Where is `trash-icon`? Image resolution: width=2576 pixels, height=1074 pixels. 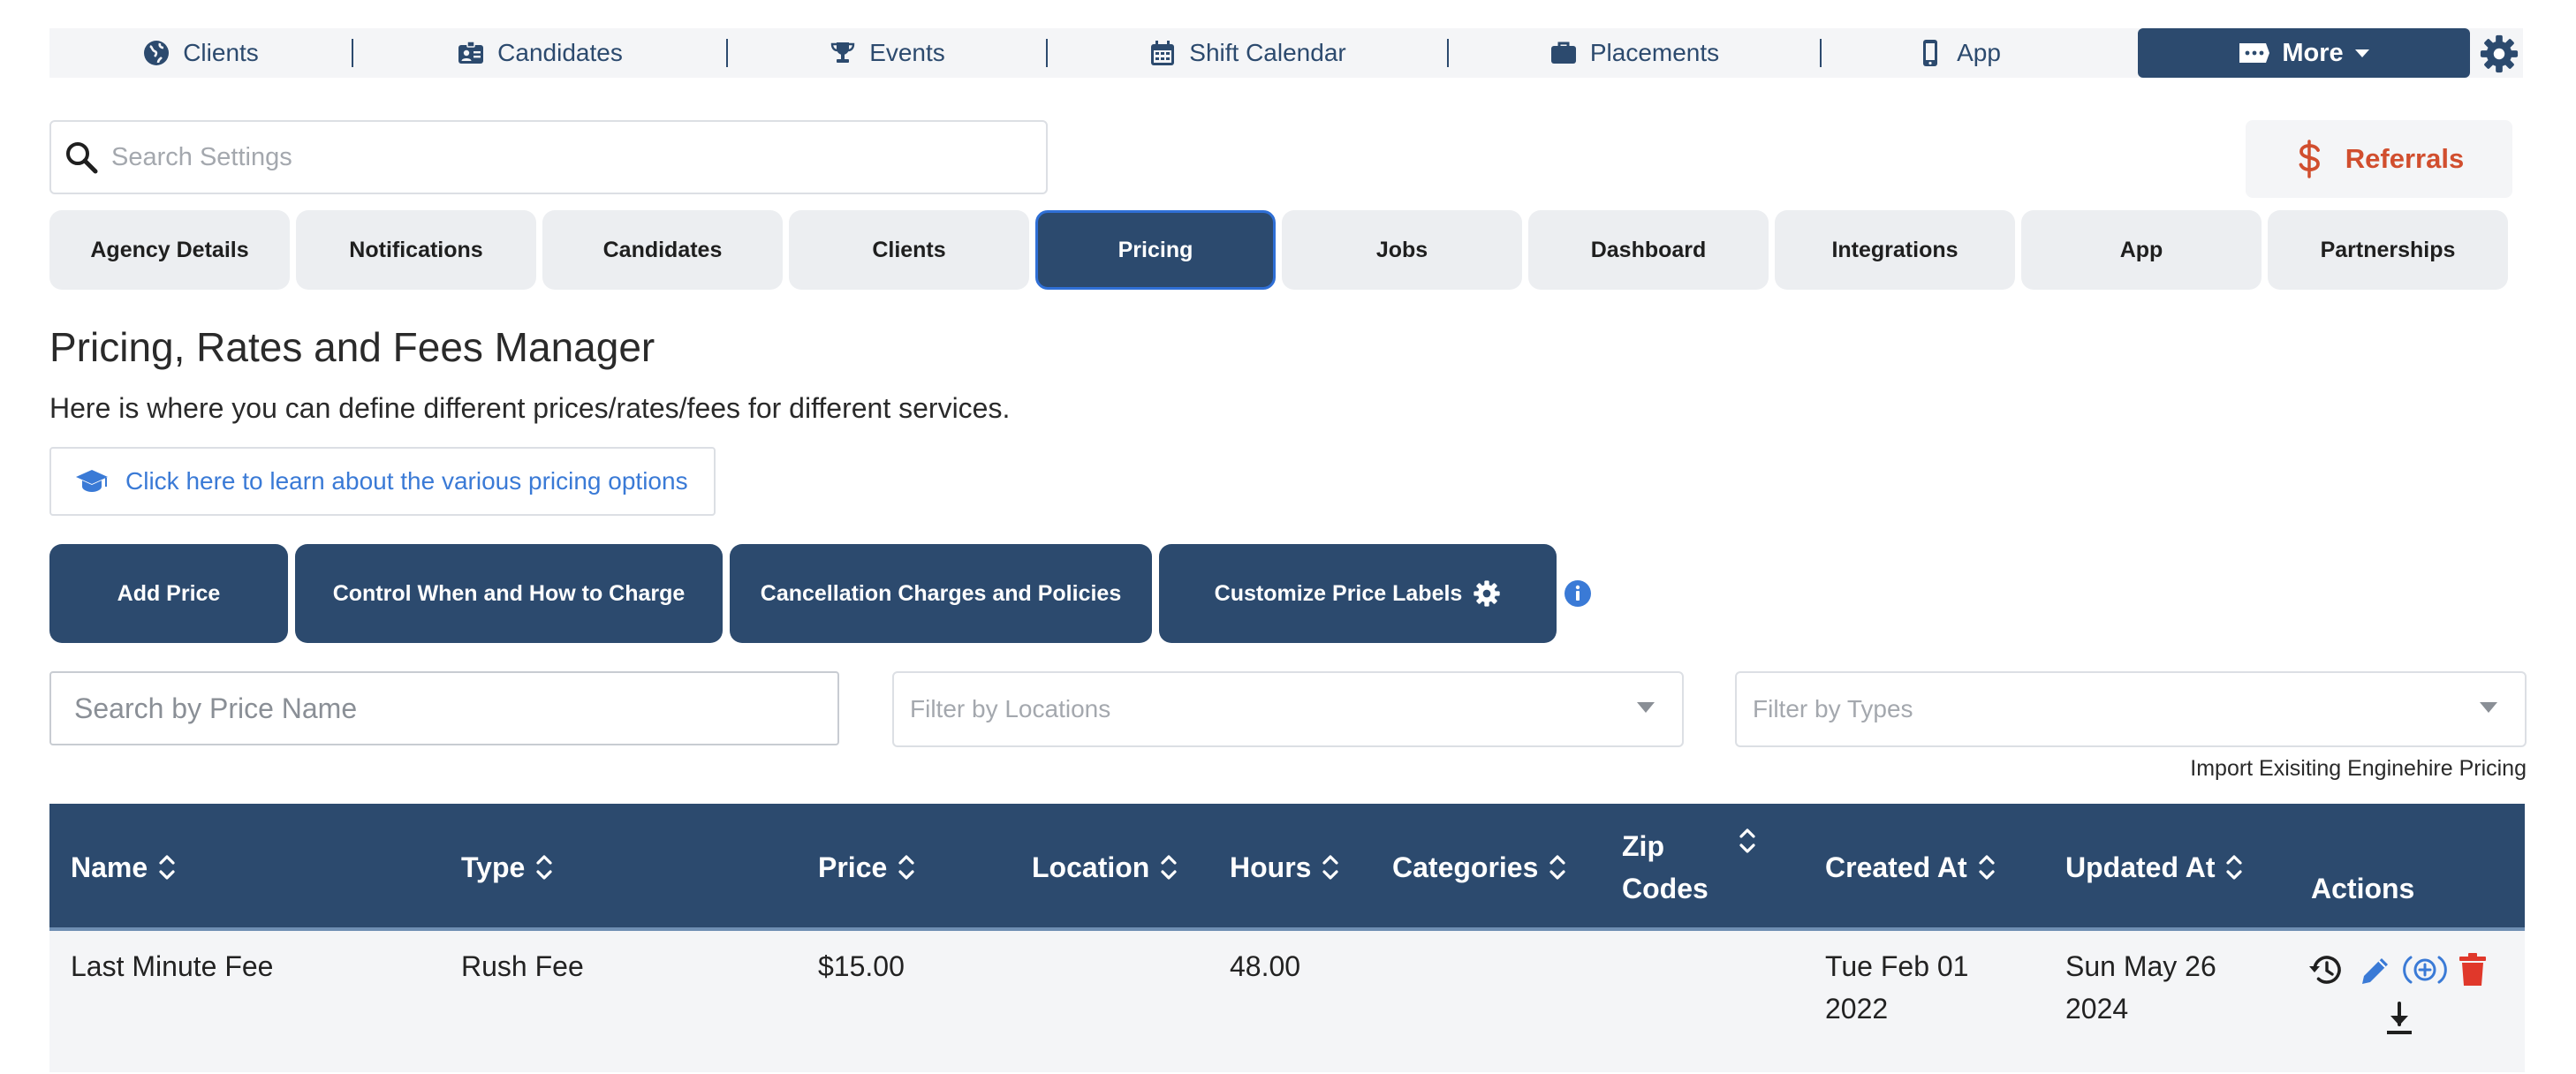 trash-icon is located at coordinates (2473, 969).